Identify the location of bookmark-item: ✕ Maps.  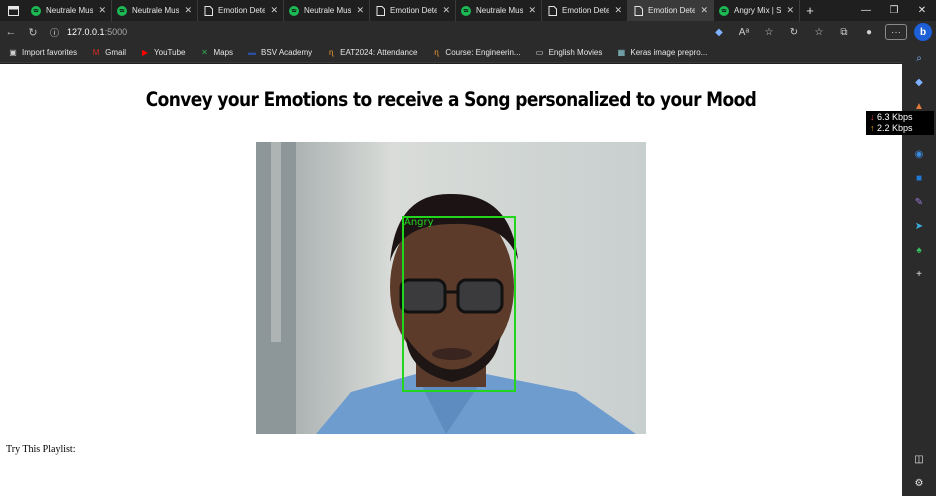
(216, 53).